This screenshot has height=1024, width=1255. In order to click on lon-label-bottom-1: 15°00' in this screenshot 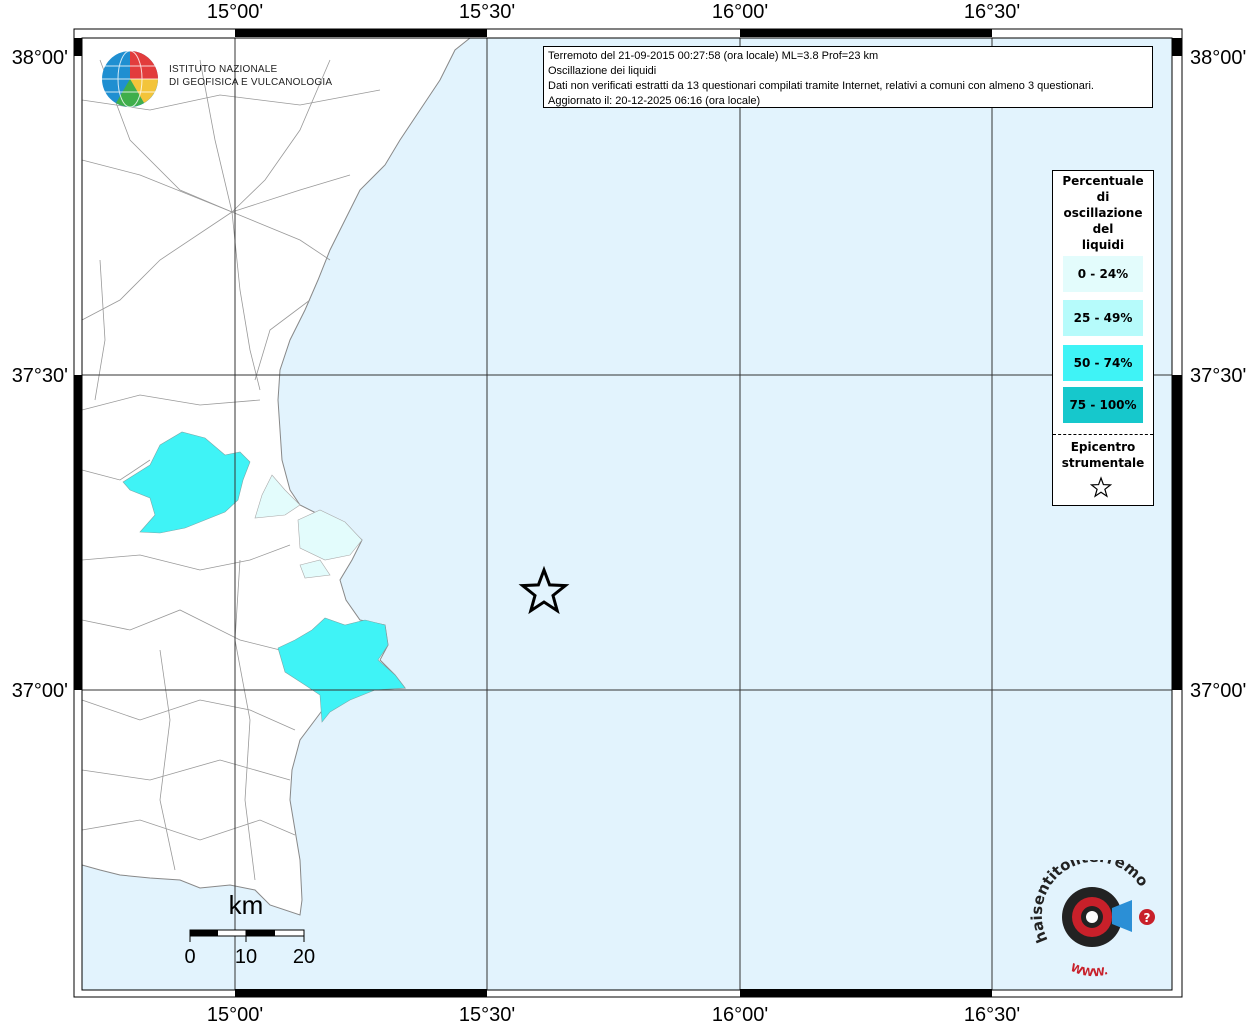, I will do `click(235, 1014)`.